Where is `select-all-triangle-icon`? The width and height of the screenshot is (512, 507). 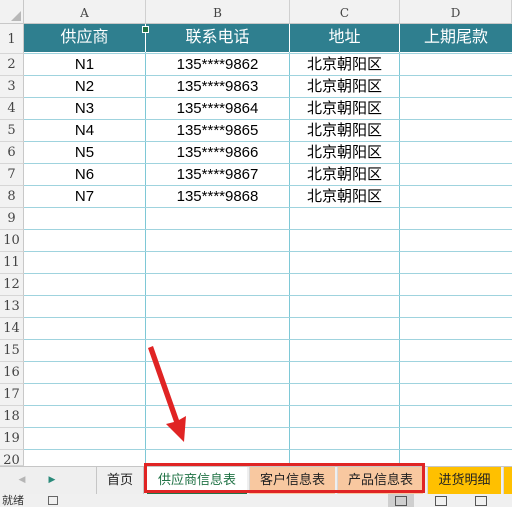 select-all-triangle-icon is located at coordinates (16, 16).